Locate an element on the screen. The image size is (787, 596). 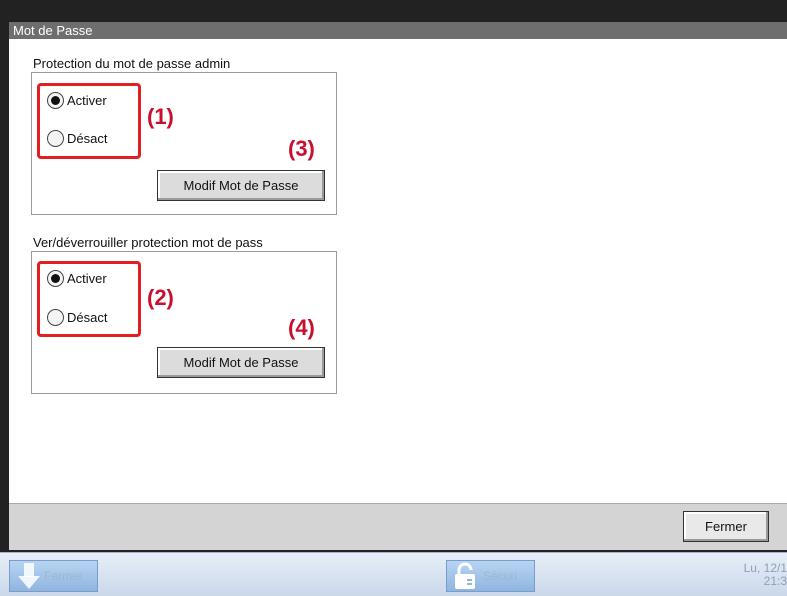
taskbar-close-button: Fermer is located at coordinates (53, 576).